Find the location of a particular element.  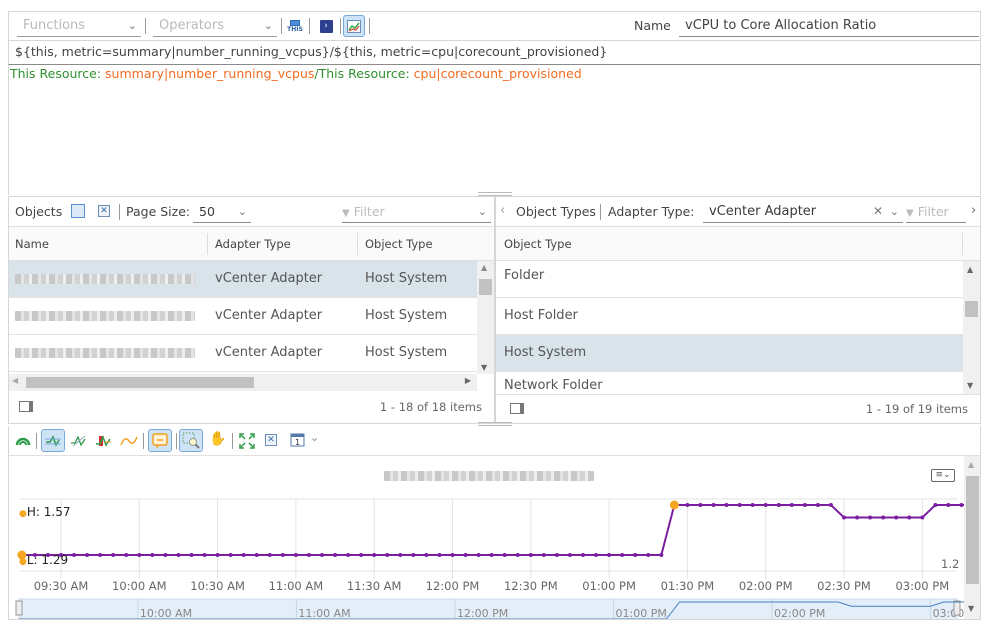

objects-table-header: Name Adapter Type Object Type is located at coordinates (251, 244).